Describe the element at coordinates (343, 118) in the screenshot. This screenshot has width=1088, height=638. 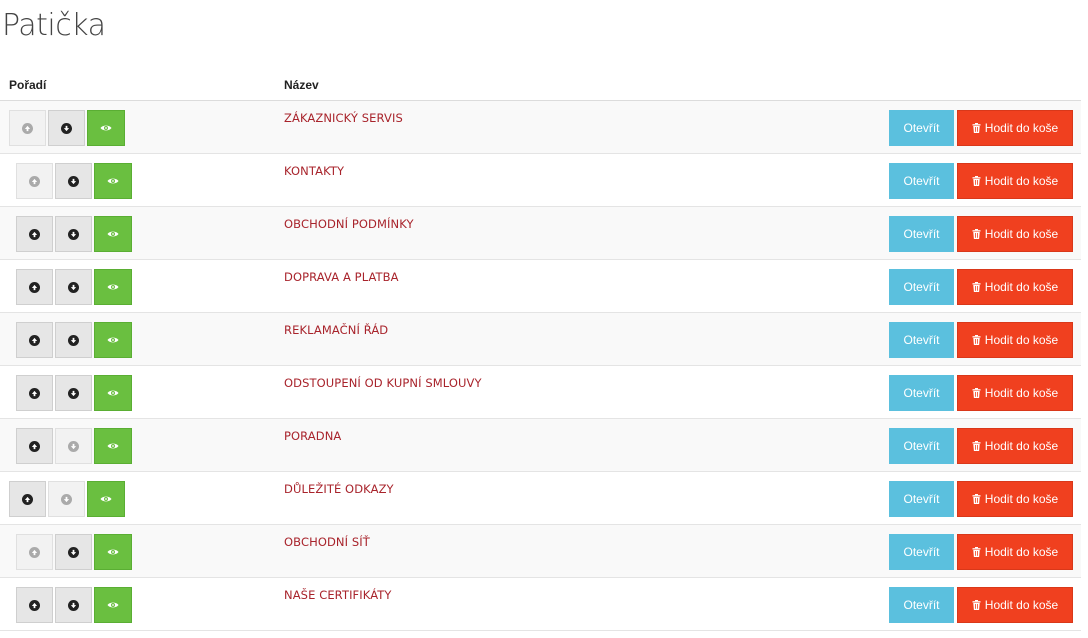
I see `item-name-link: ZÁKAZNICKÝ SERVIS` at that location.